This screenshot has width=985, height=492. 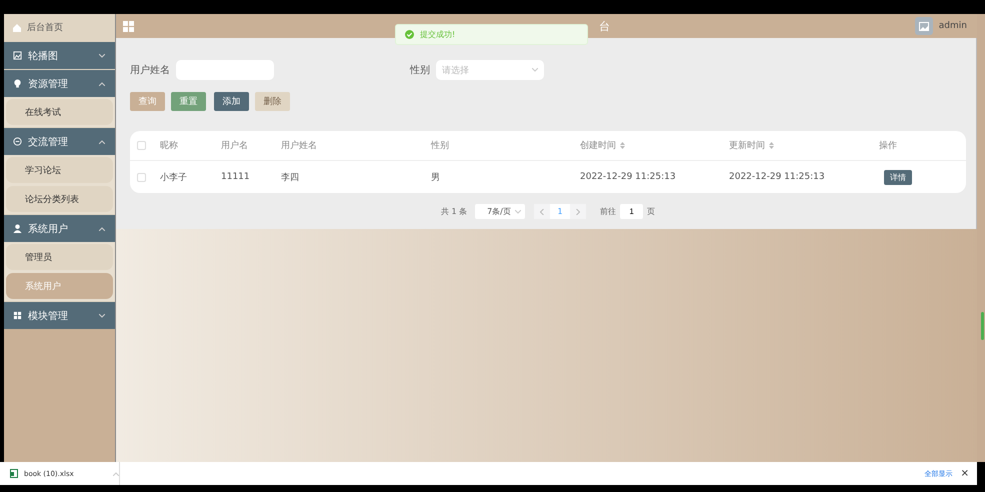 What do you see at coordinates (290, 178) in the screenshot?
I see `table-cell-text: 李四` at bounding box center [290, 178].